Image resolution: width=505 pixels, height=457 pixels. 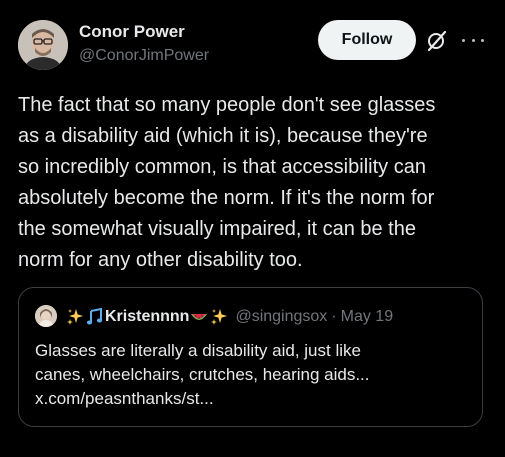 What do you see at coordinates (367, 317) in the screenshot?
I see `quoted-date: May 19` at bounding box center [367, 317].